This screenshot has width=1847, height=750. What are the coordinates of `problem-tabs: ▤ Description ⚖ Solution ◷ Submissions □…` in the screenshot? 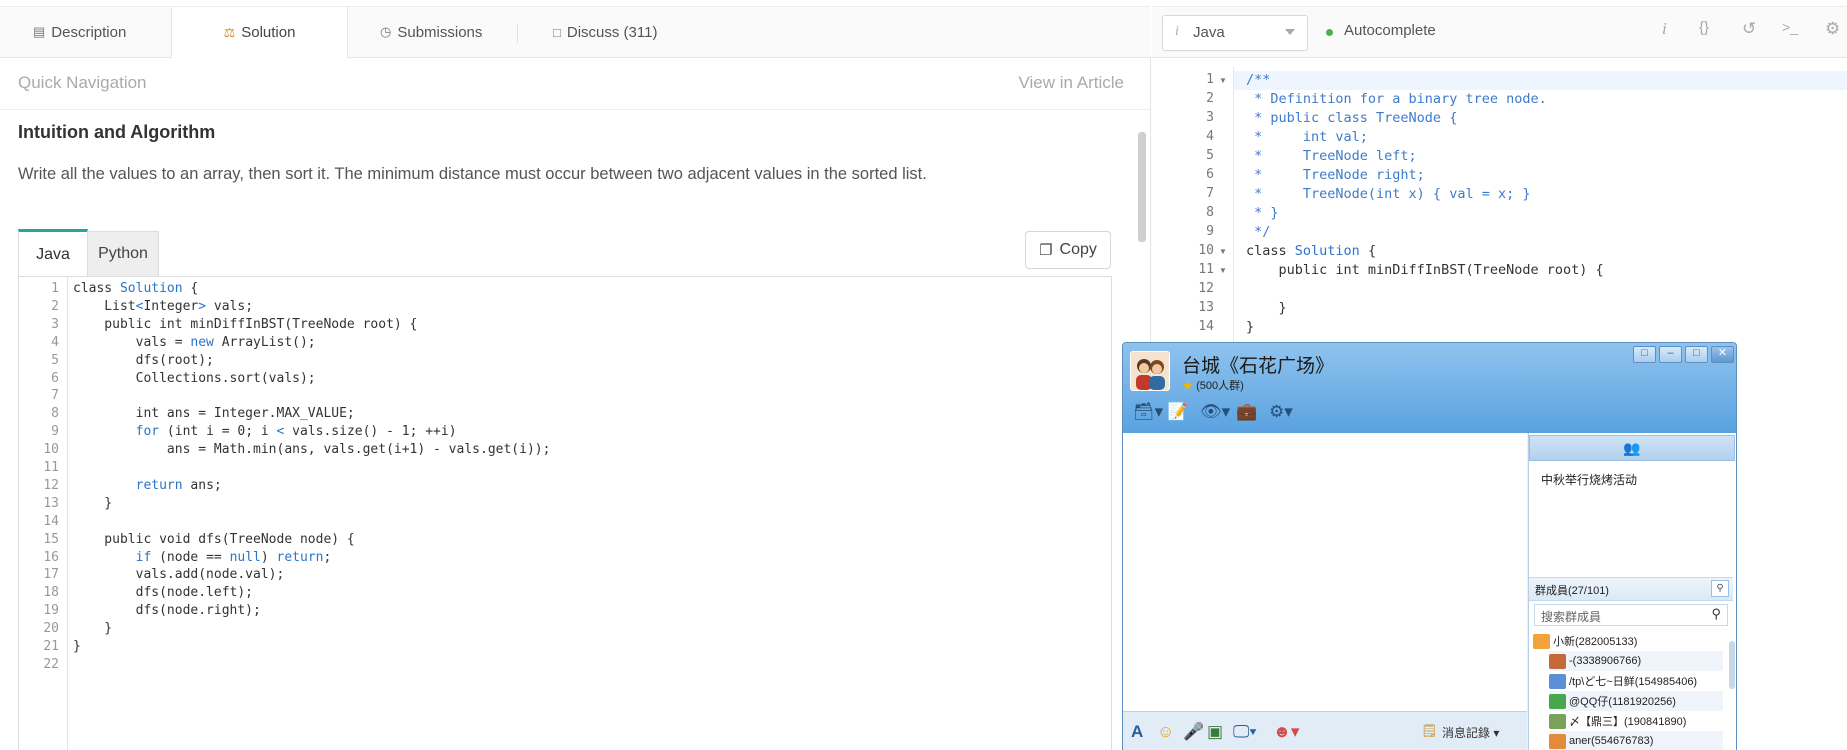 It's located at (575, 32).